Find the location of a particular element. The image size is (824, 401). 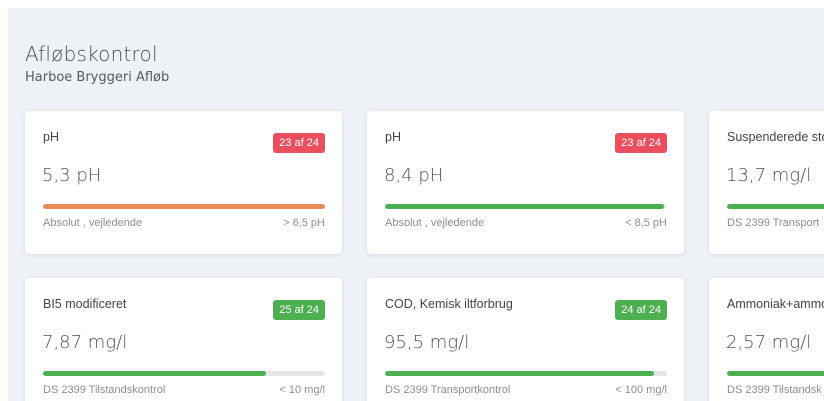

card-label: BI5 modificeret is located at coordinates (85, 304).